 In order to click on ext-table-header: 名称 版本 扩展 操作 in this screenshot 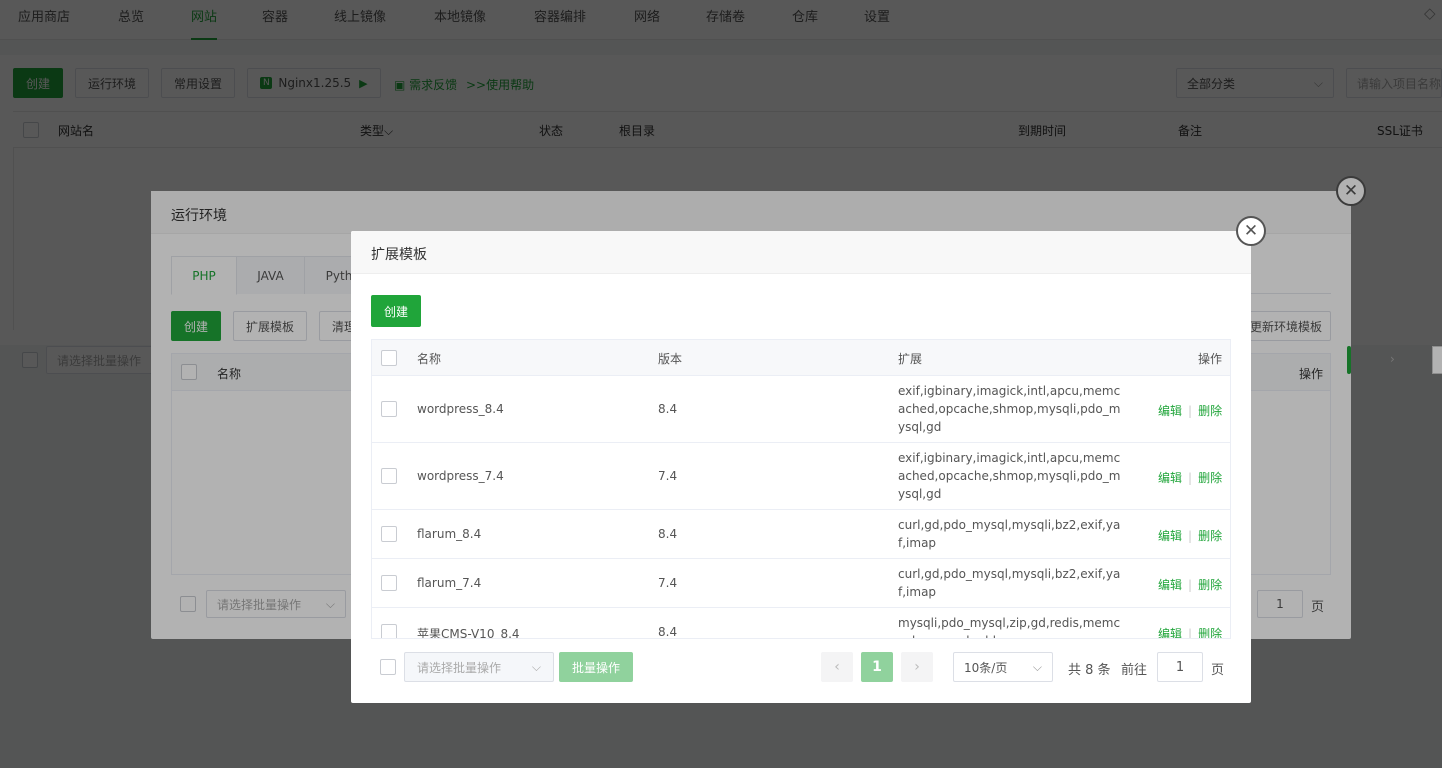, I will do `click(801, 358)`.